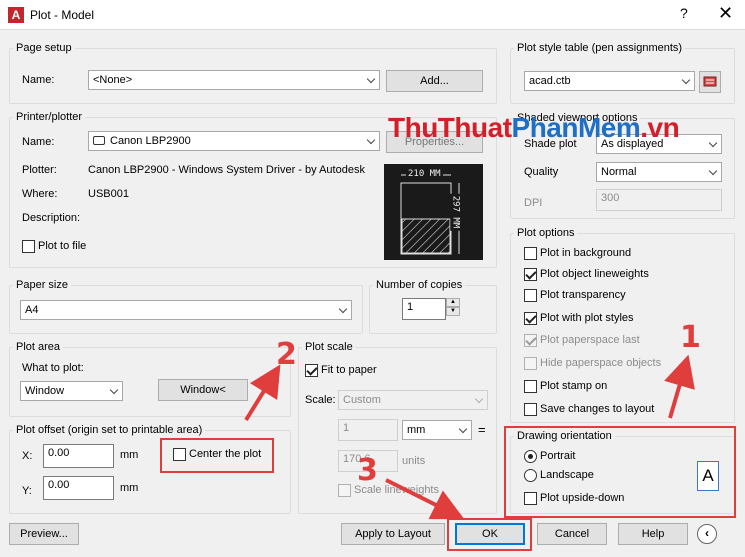  I want to click on annotation-number-1: 1, so click(690, 337).